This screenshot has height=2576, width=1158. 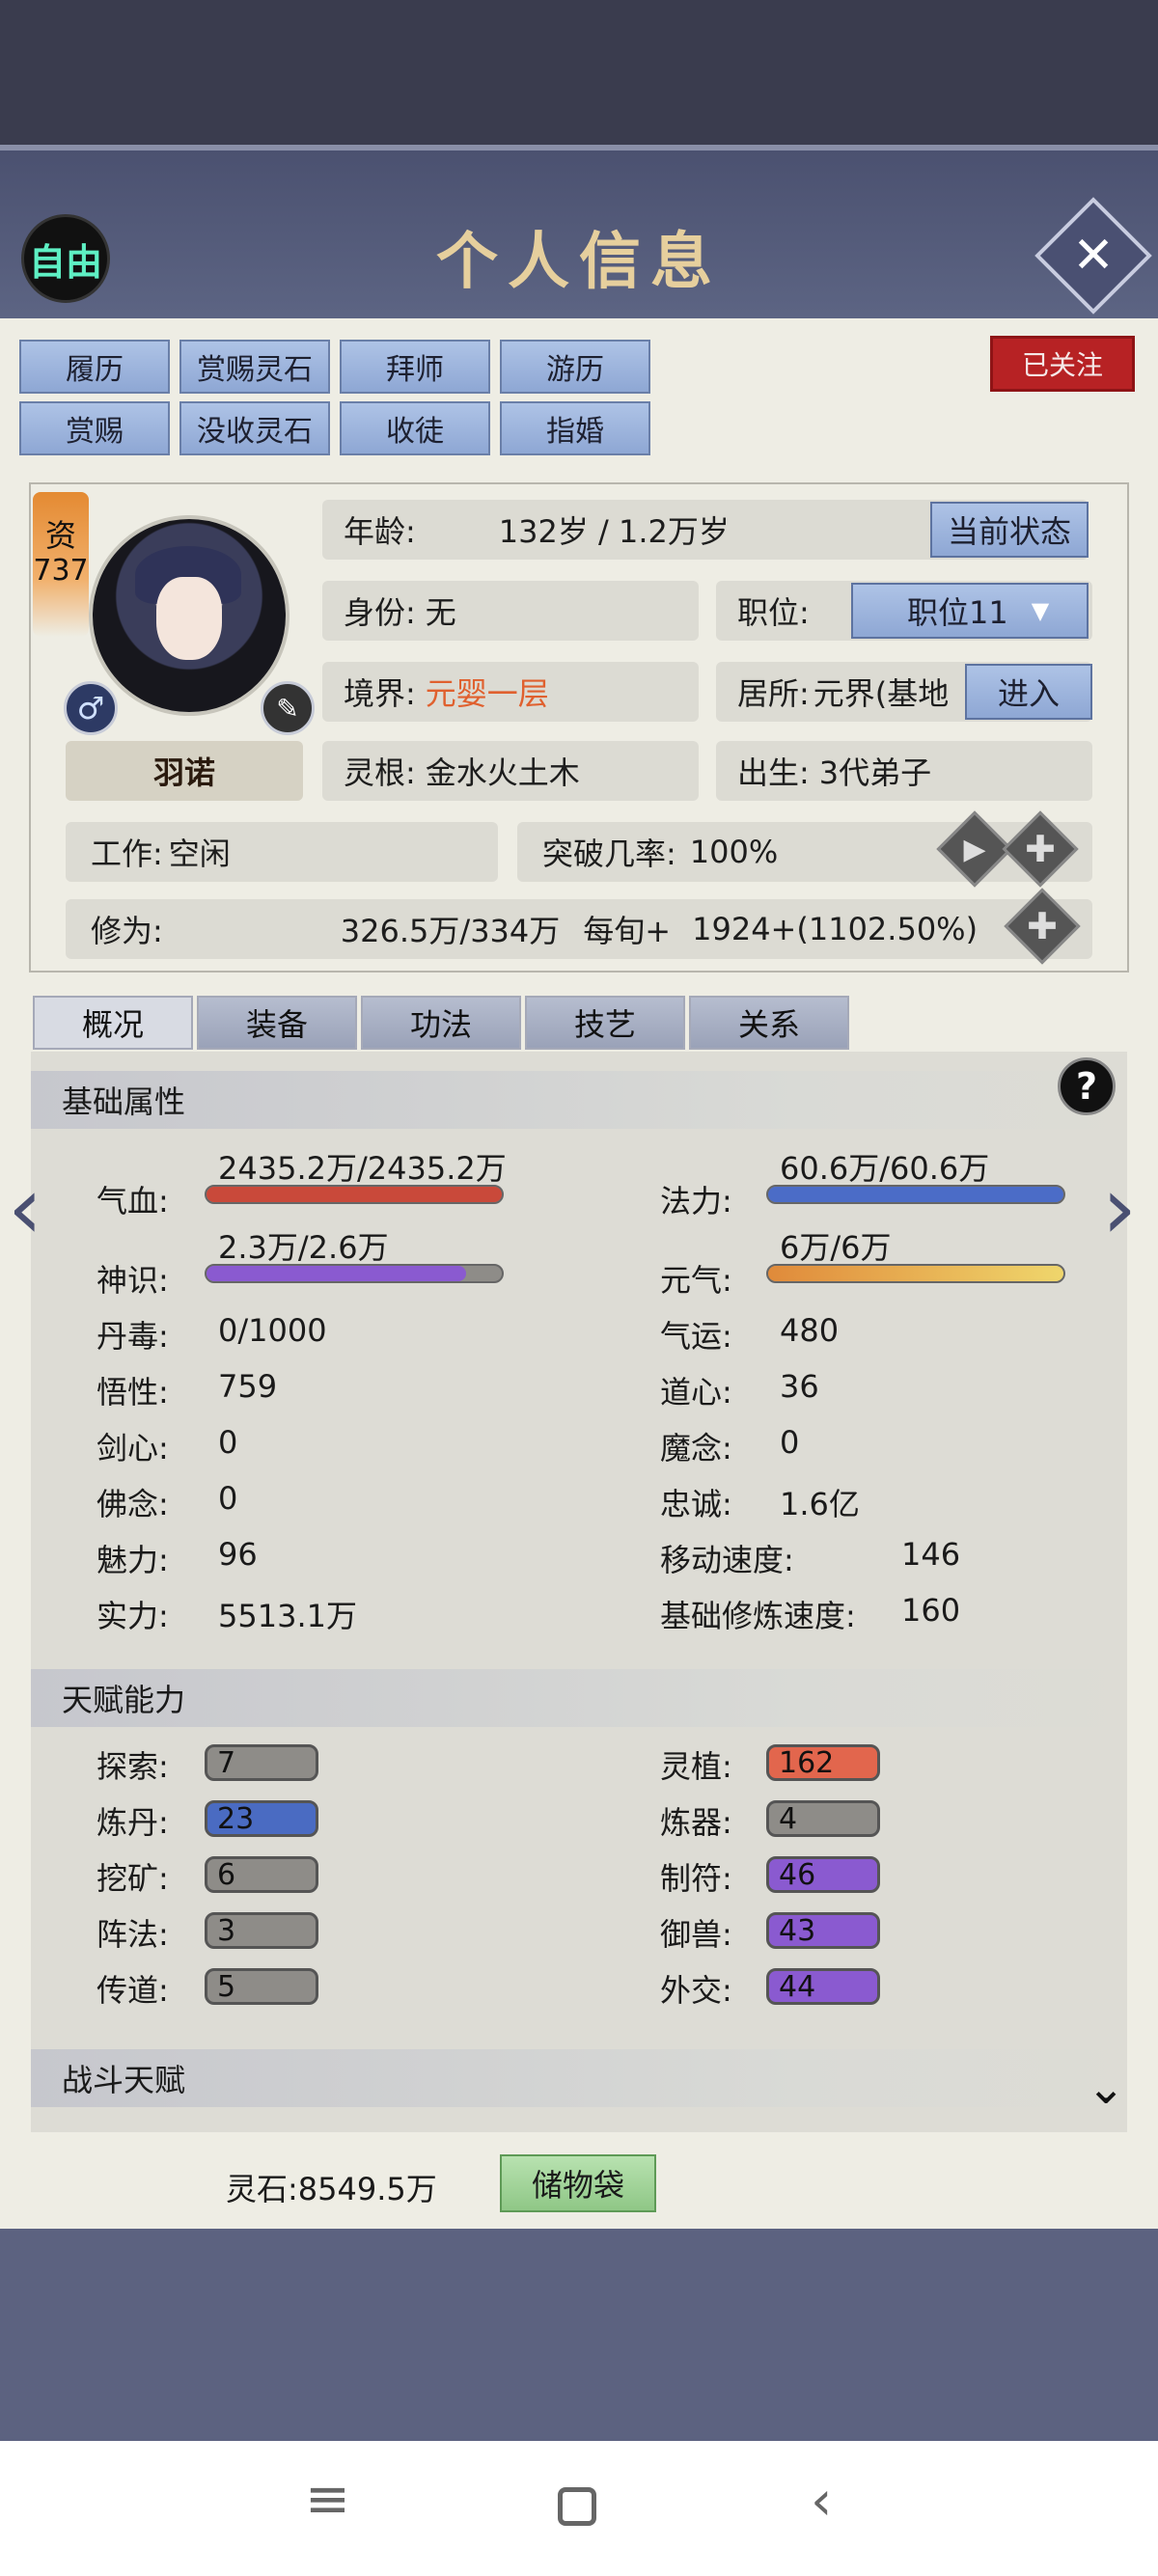 I want to click on home-icon, so click(x=577, y=2506).